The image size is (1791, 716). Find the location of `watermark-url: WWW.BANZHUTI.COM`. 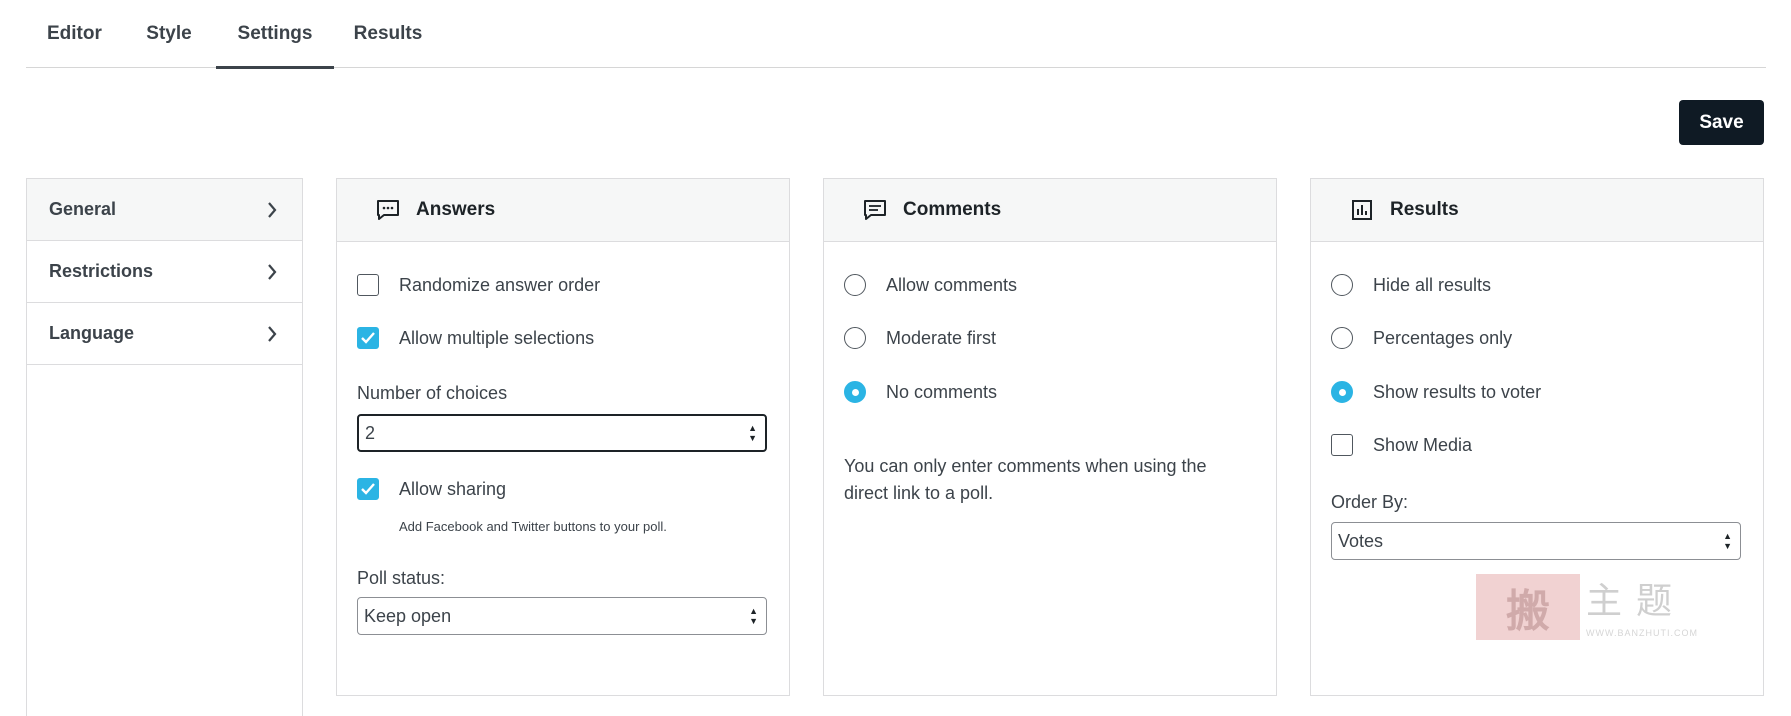

watermark-url: WWW.BANZHUTI.COM is located at coordinates (1642, 633).